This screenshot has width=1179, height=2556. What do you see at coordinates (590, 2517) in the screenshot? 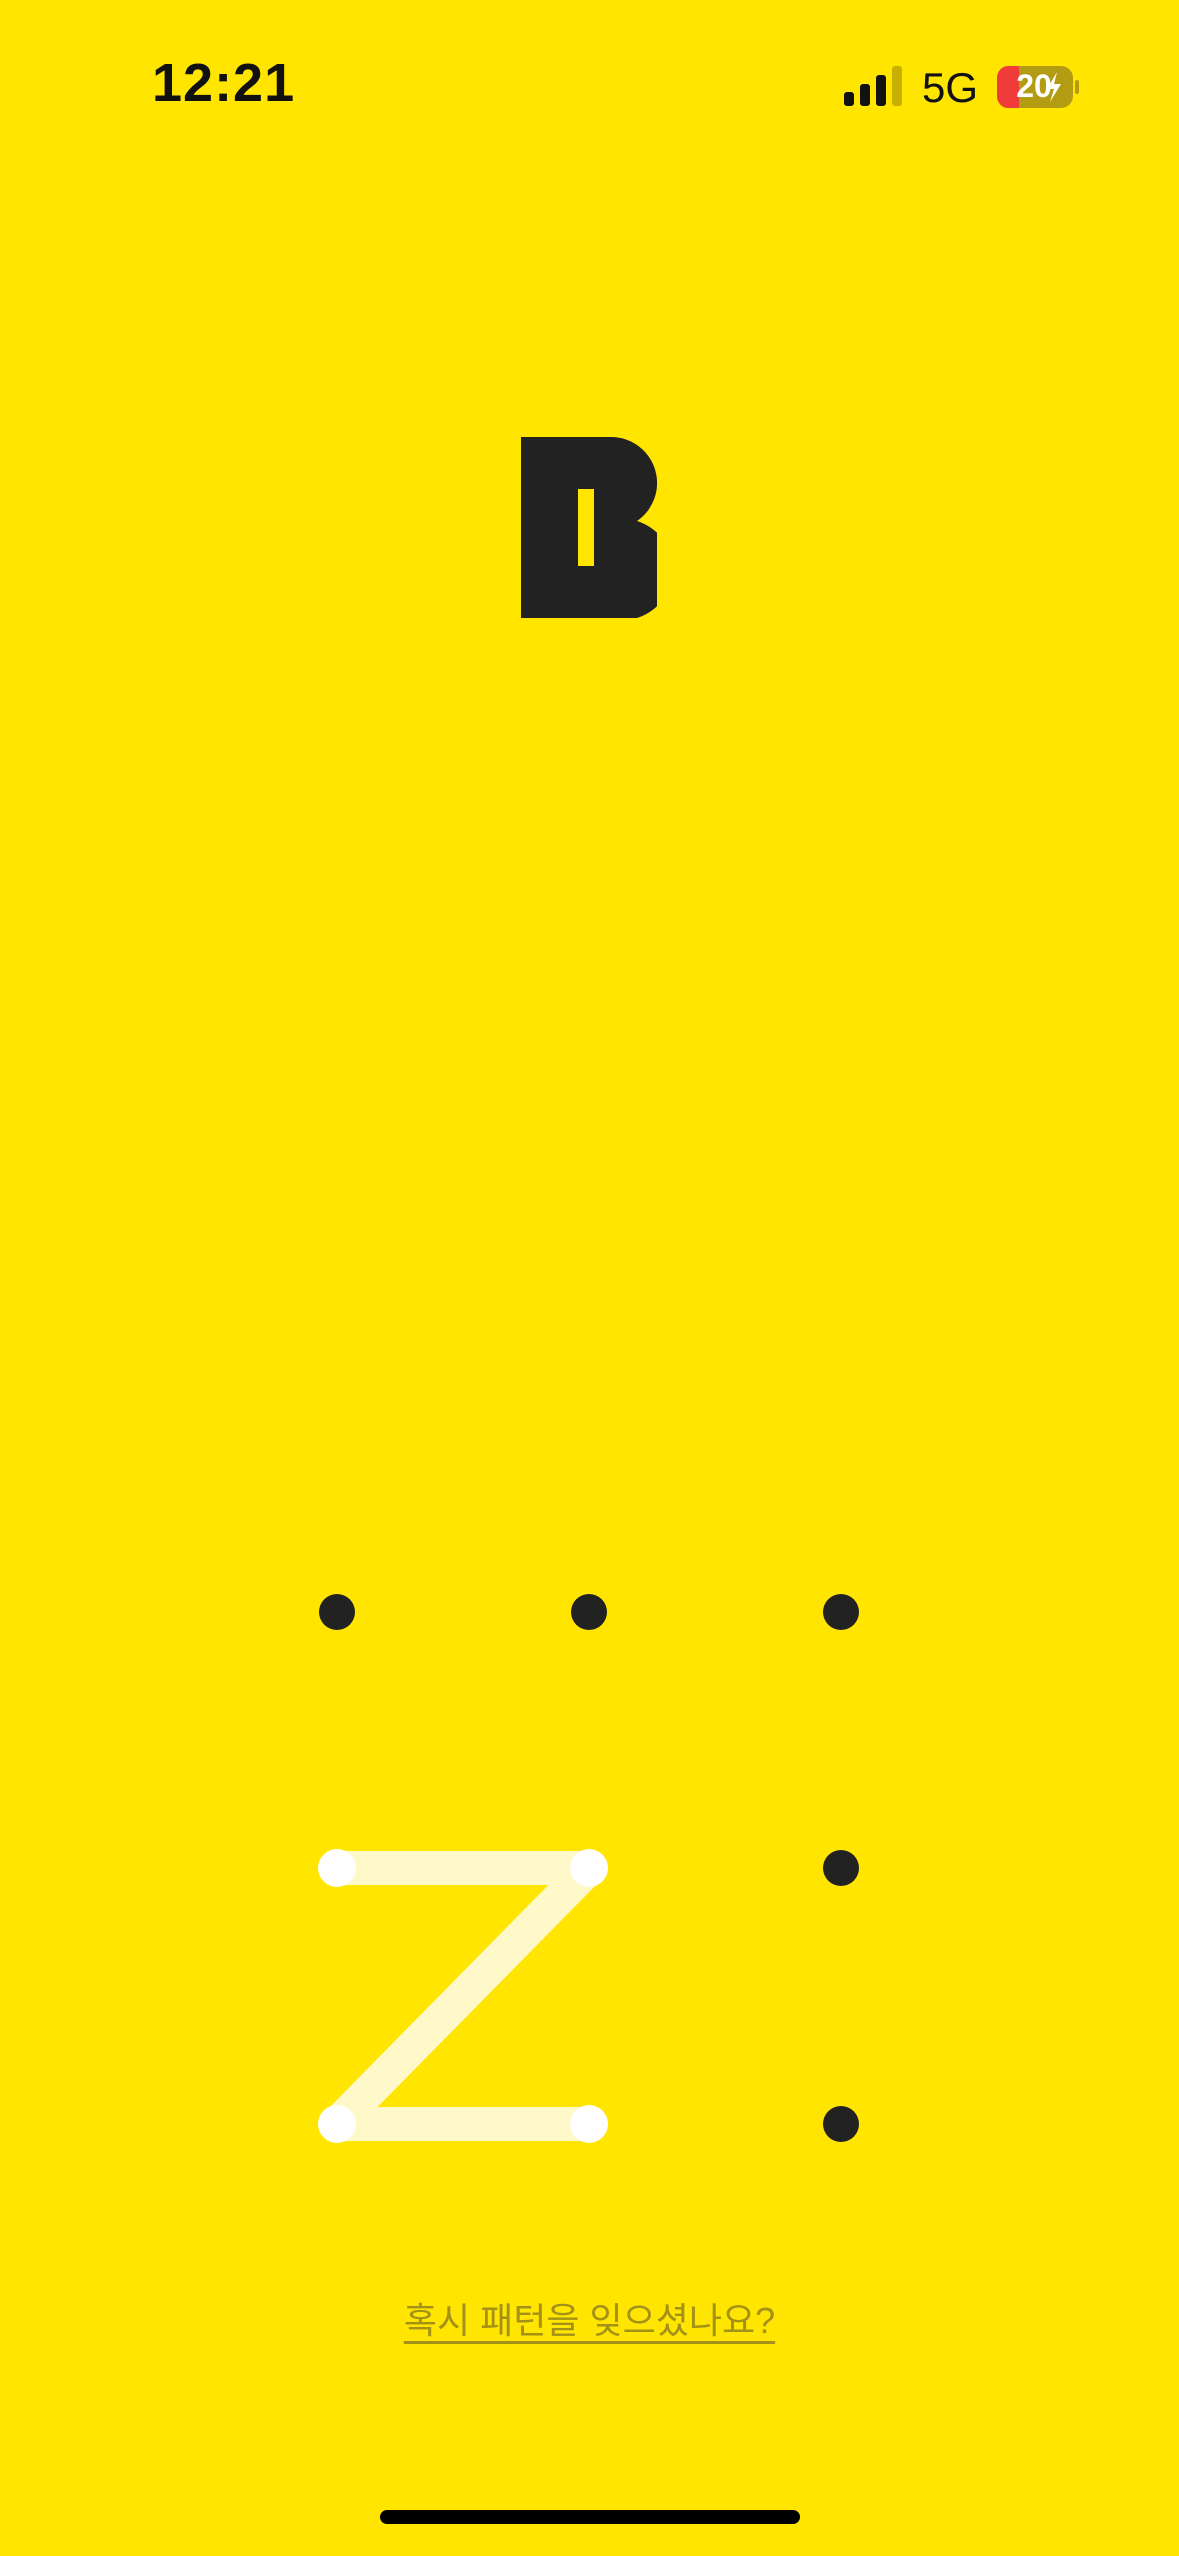
I see `home-indicator` at bounding box center [590, 2517].